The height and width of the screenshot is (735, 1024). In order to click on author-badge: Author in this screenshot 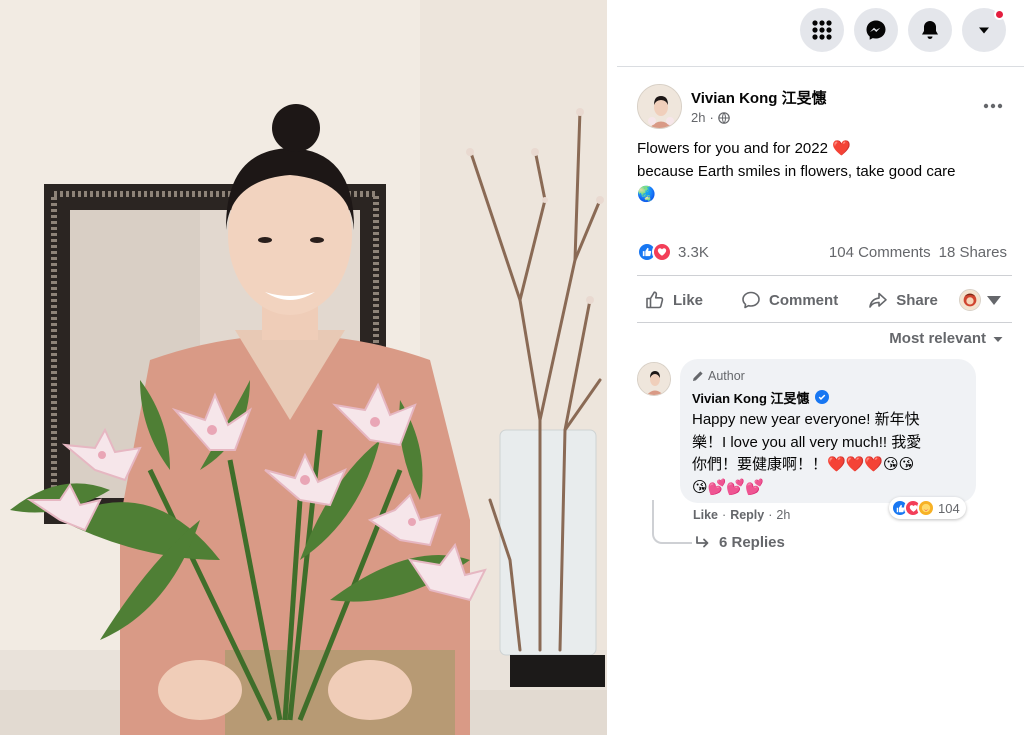, I will do `click(828, 376)`.